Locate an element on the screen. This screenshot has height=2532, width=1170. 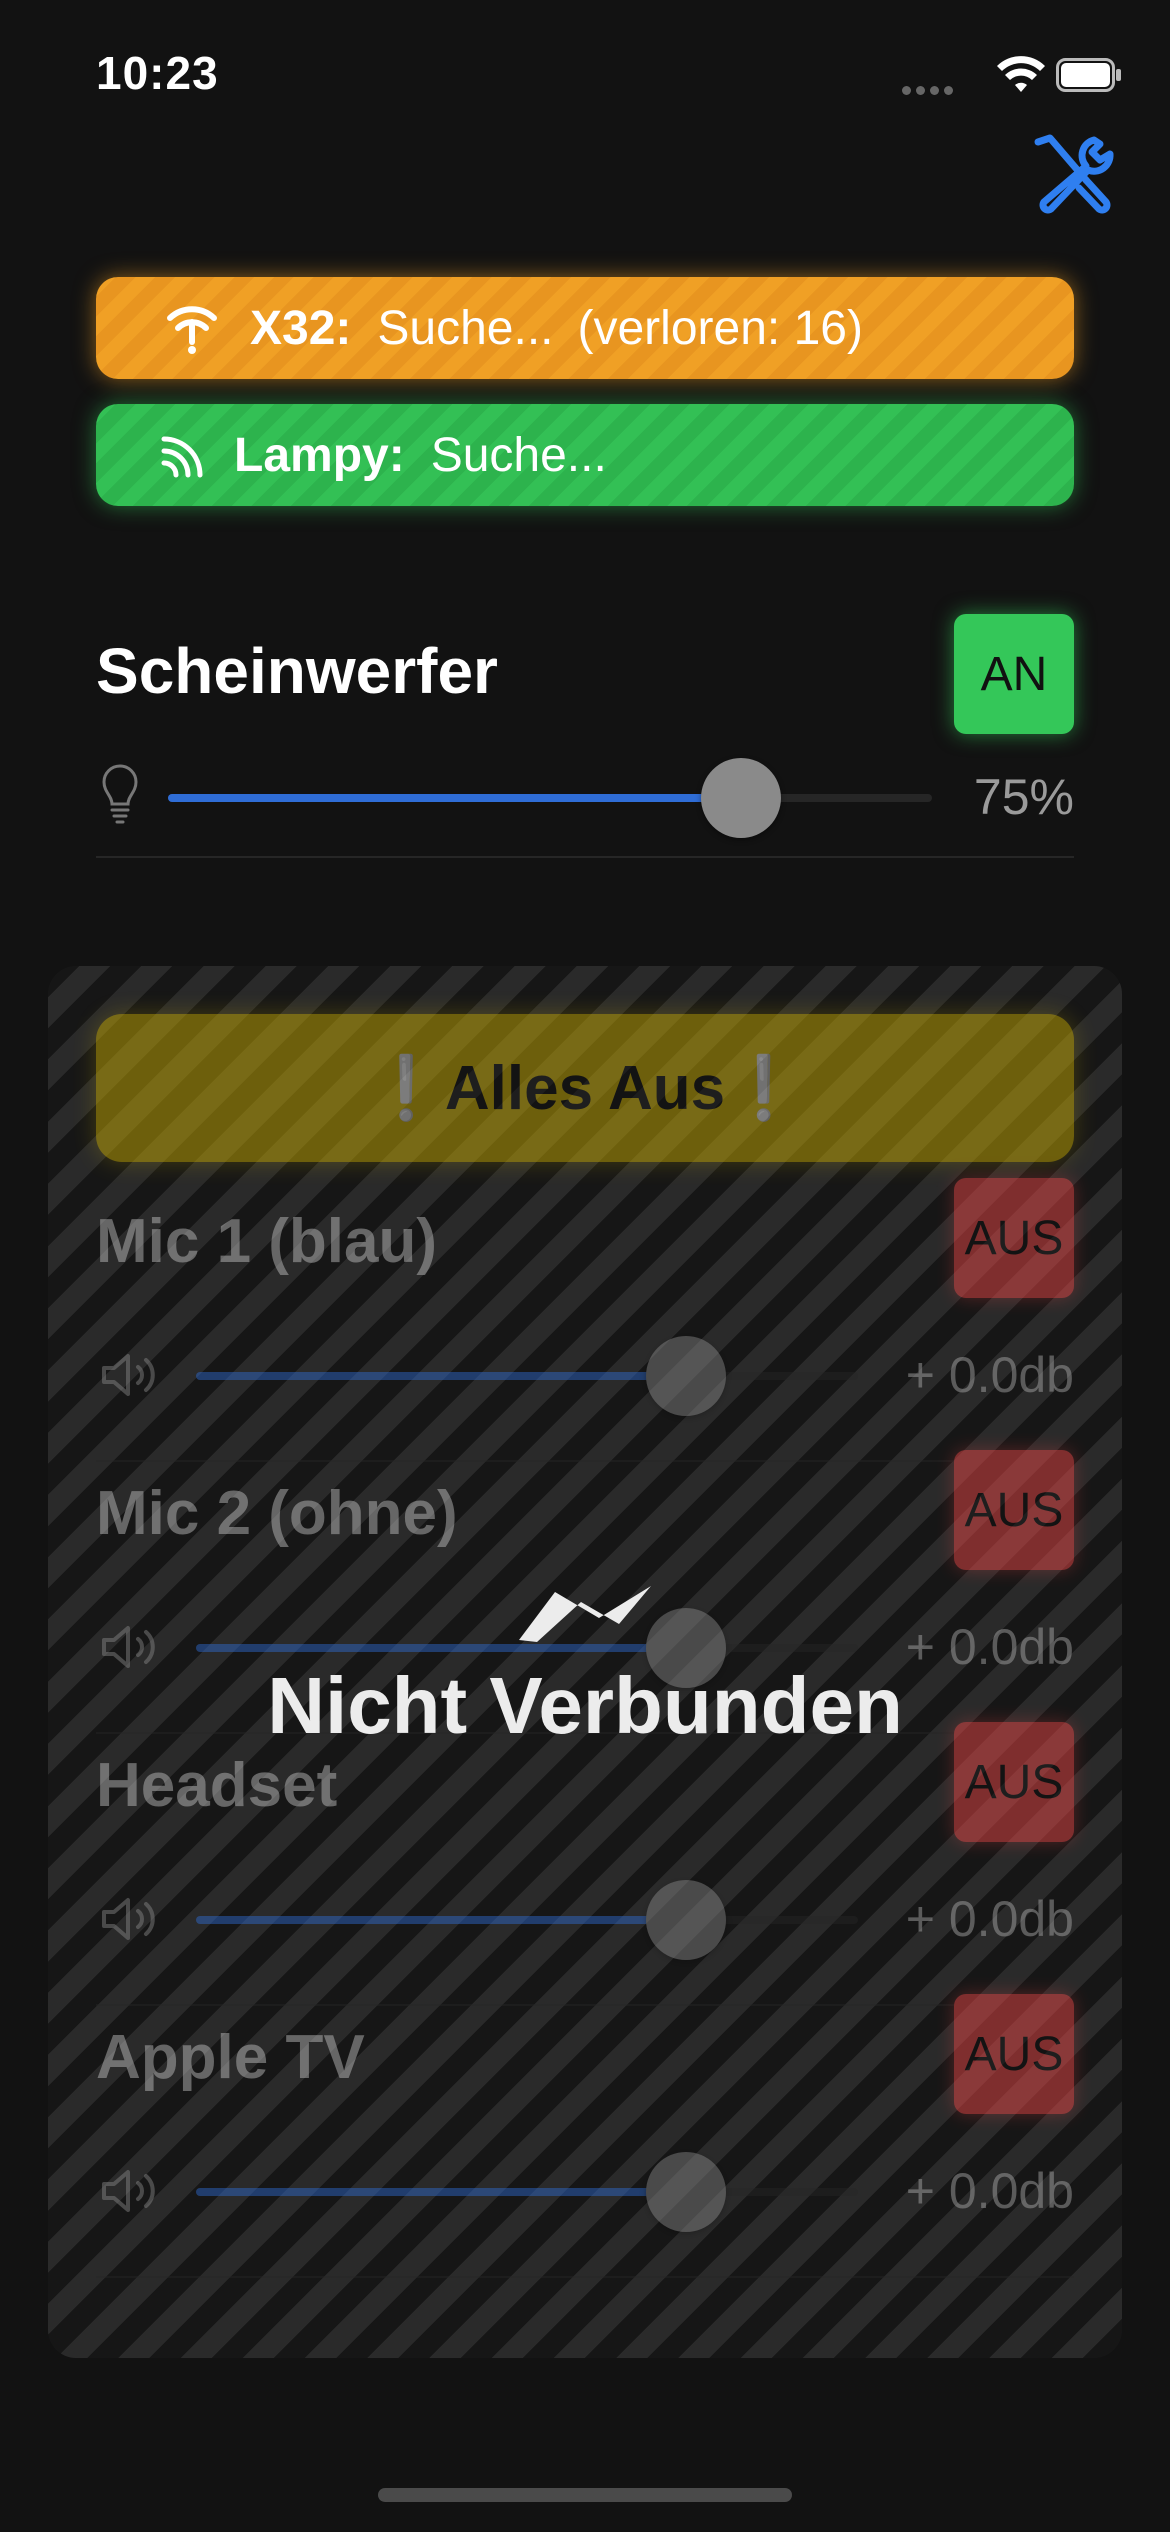
not-connected-label: Nicht Verbunden is located at coordinates (585, 1705).